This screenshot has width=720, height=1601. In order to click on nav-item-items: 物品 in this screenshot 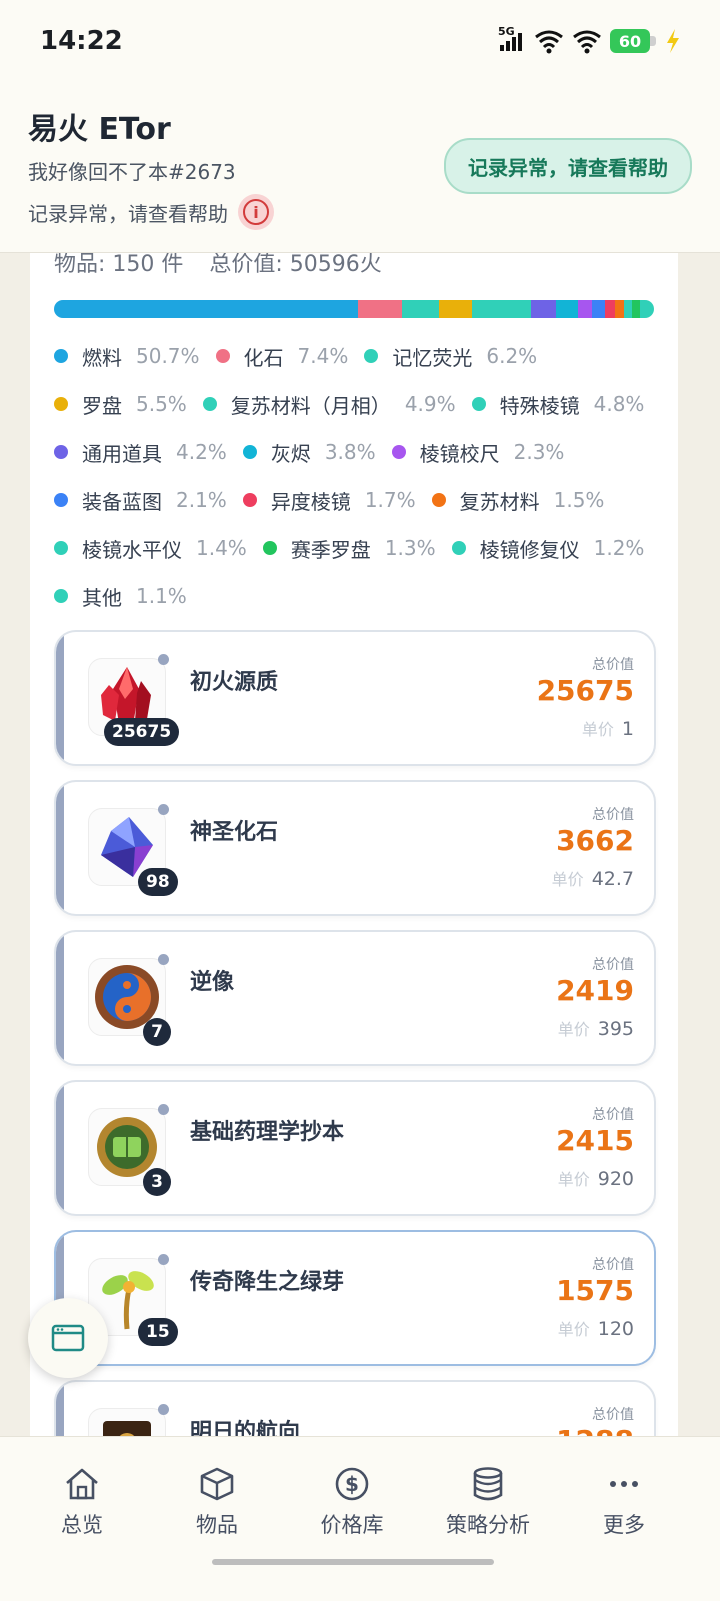, I will do `click(217, 1503)`.